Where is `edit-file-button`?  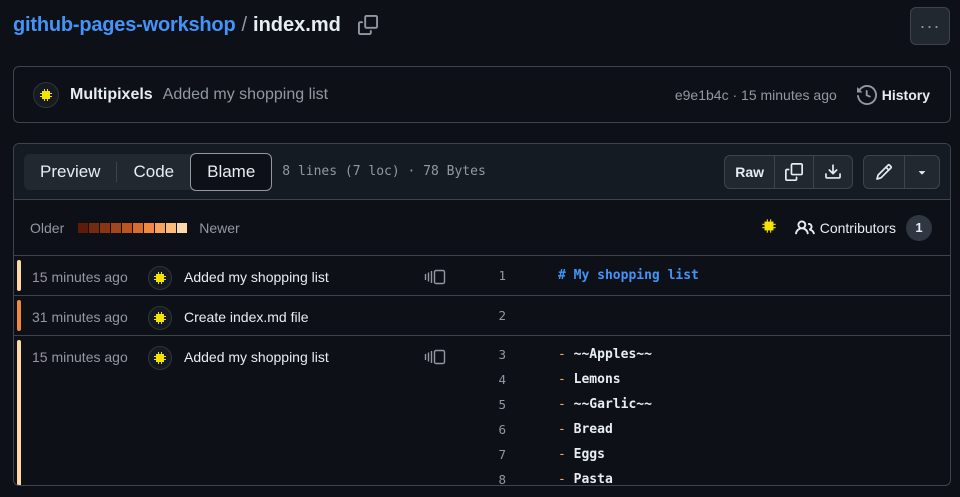 edit-file-button is located at coordinates (884, 172).